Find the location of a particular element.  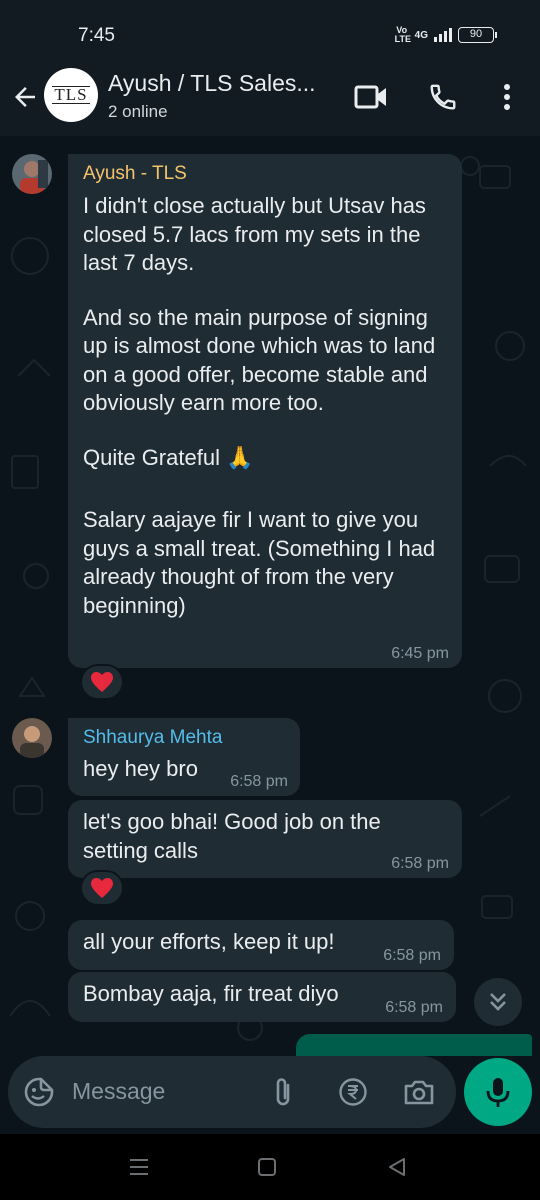

camera-icon is located at coordinates (419, 1092).